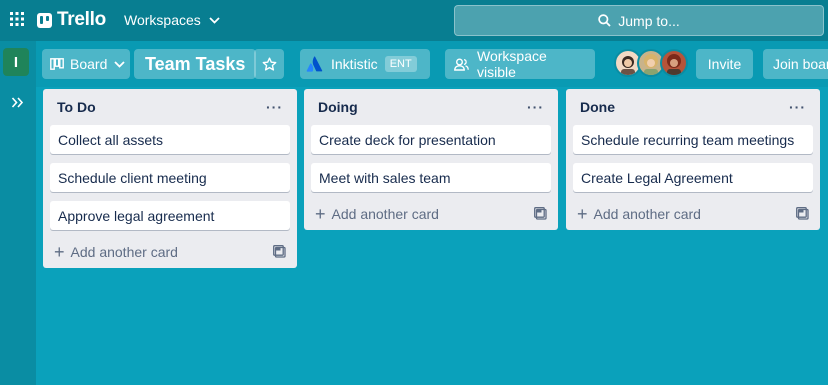 Image resolution: width=828 pixels, height=385 pixels. What do you see at coordinates (693, 177) in the screenshot?
I see `card: Create Legal Agreement` at bounding box center [693, 177].